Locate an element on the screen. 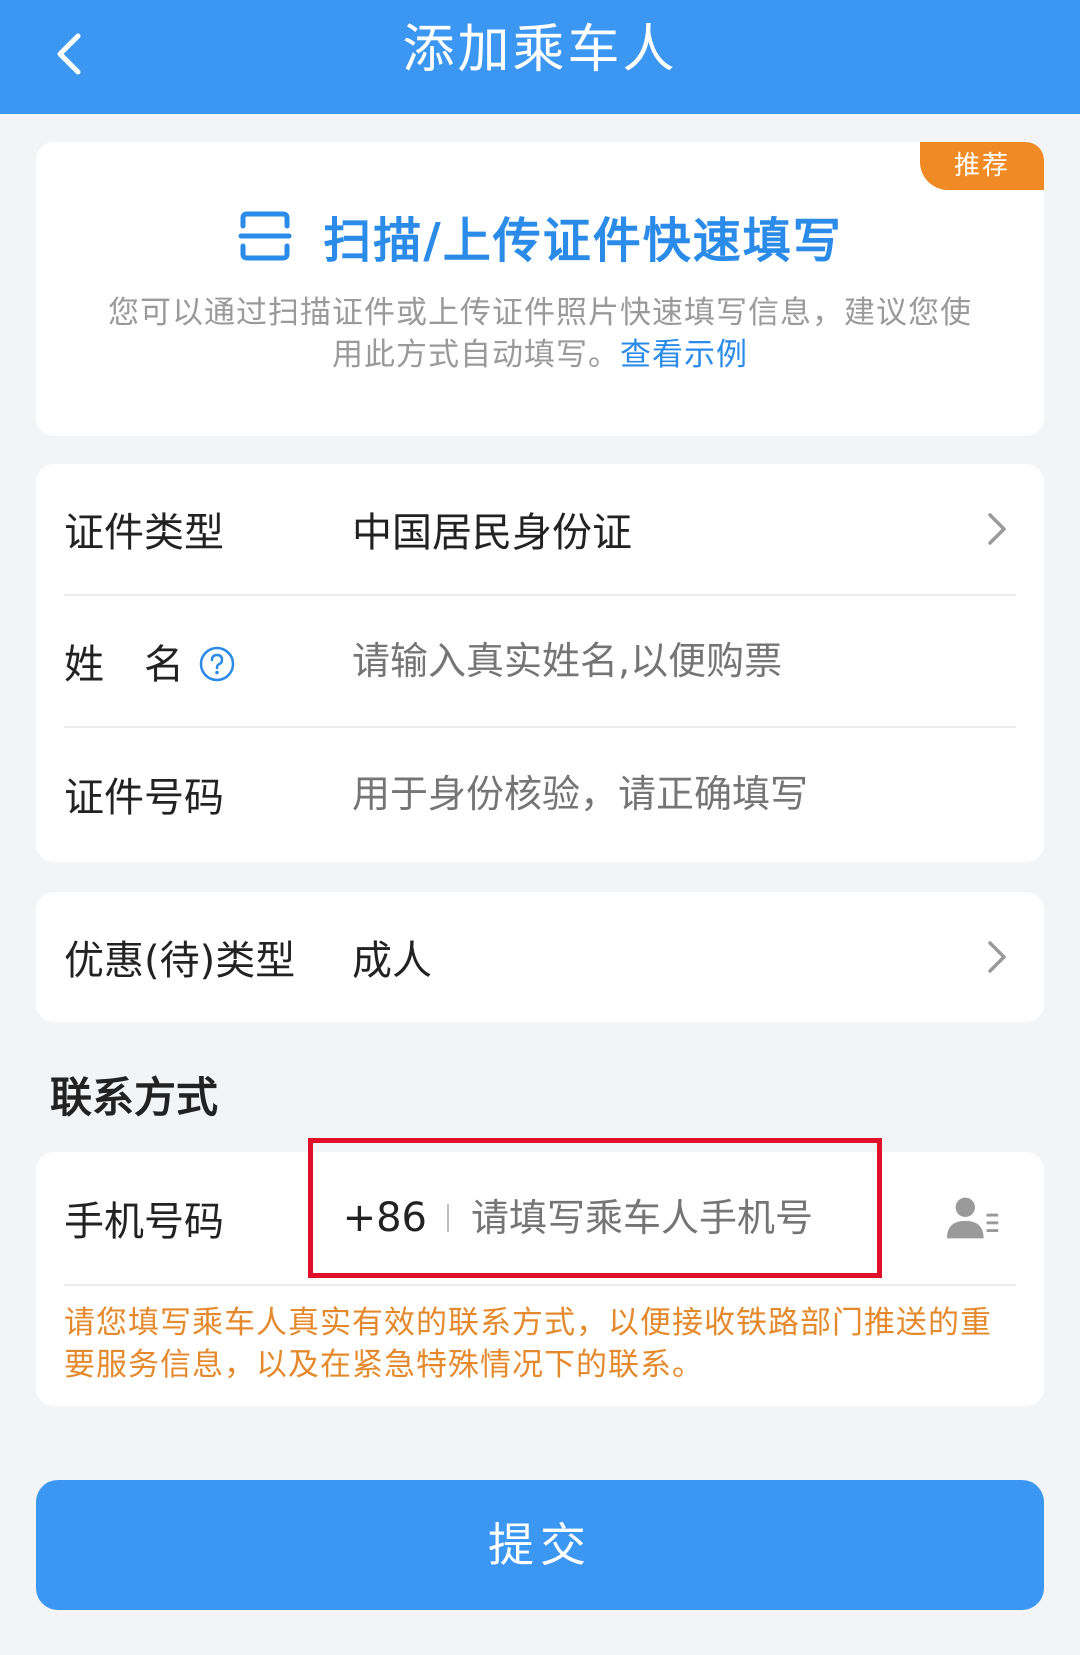 The height and width of the screenshot is (1655, 1080). discount-type-card: 优惠(待)类型 成人 is located at coordinates (540, 957).